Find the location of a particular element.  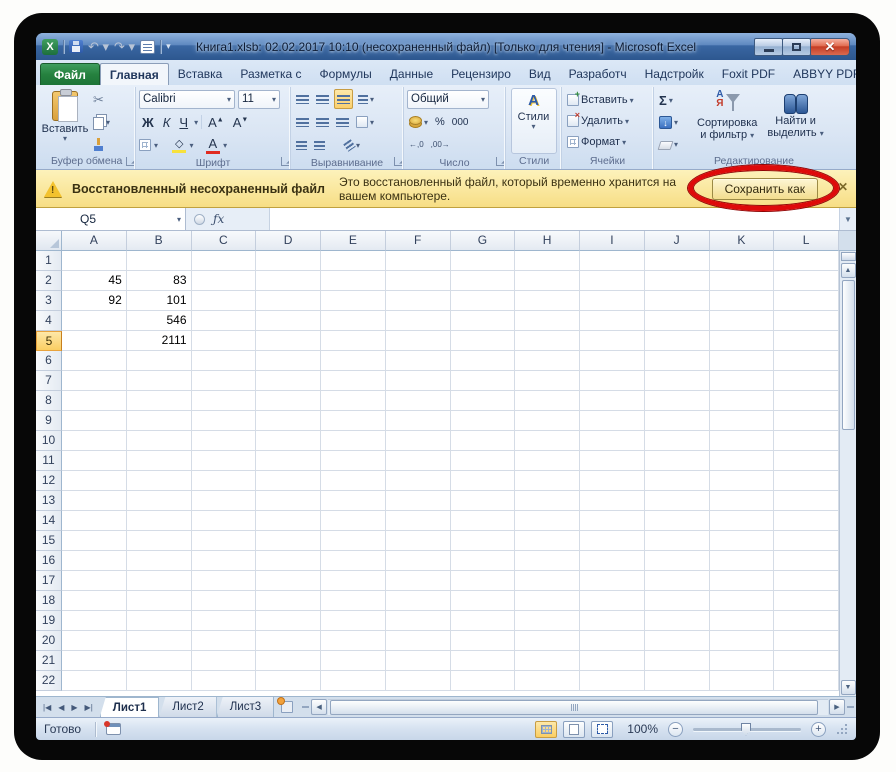

message-close-icon: ✕ is located at coordinates (843, 187).